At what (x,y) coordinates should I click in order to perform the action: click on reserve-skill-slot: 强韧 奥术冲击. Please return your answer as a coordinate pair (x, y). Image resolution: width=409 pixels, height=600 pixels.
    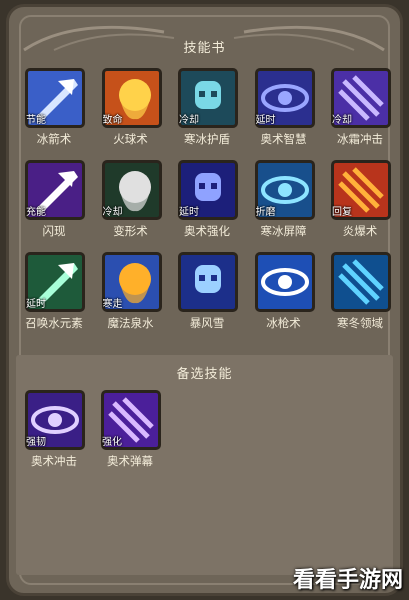
    Looking at the image, I should click on (54, 429).